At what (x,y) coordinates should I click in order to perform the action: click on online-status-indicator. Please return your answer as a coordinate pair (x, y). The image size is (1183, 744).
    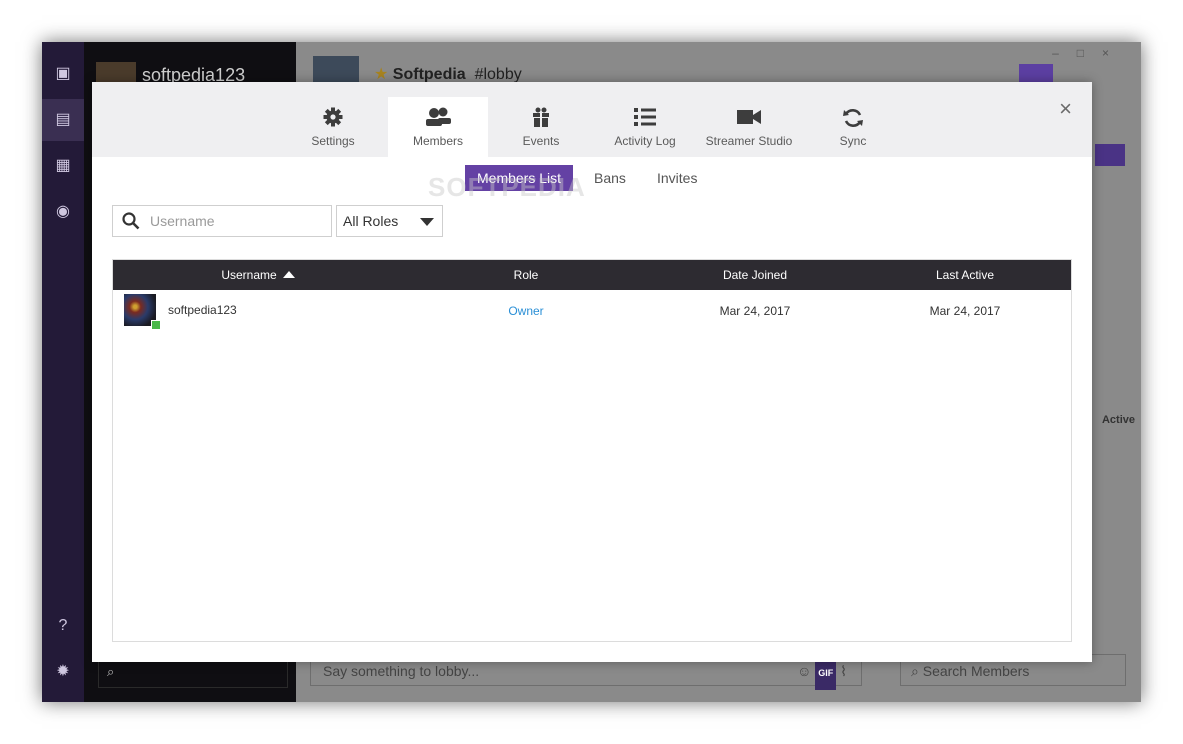
    Looking at the image, I should click on (156, 325).